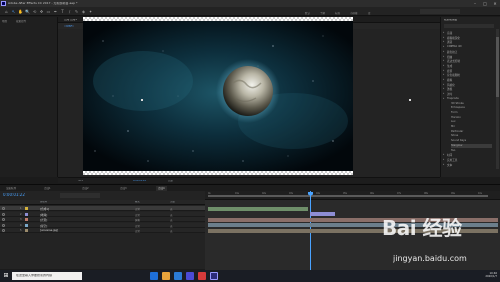  I want to click on effect-item-lux: Lux, so click(453, 122).